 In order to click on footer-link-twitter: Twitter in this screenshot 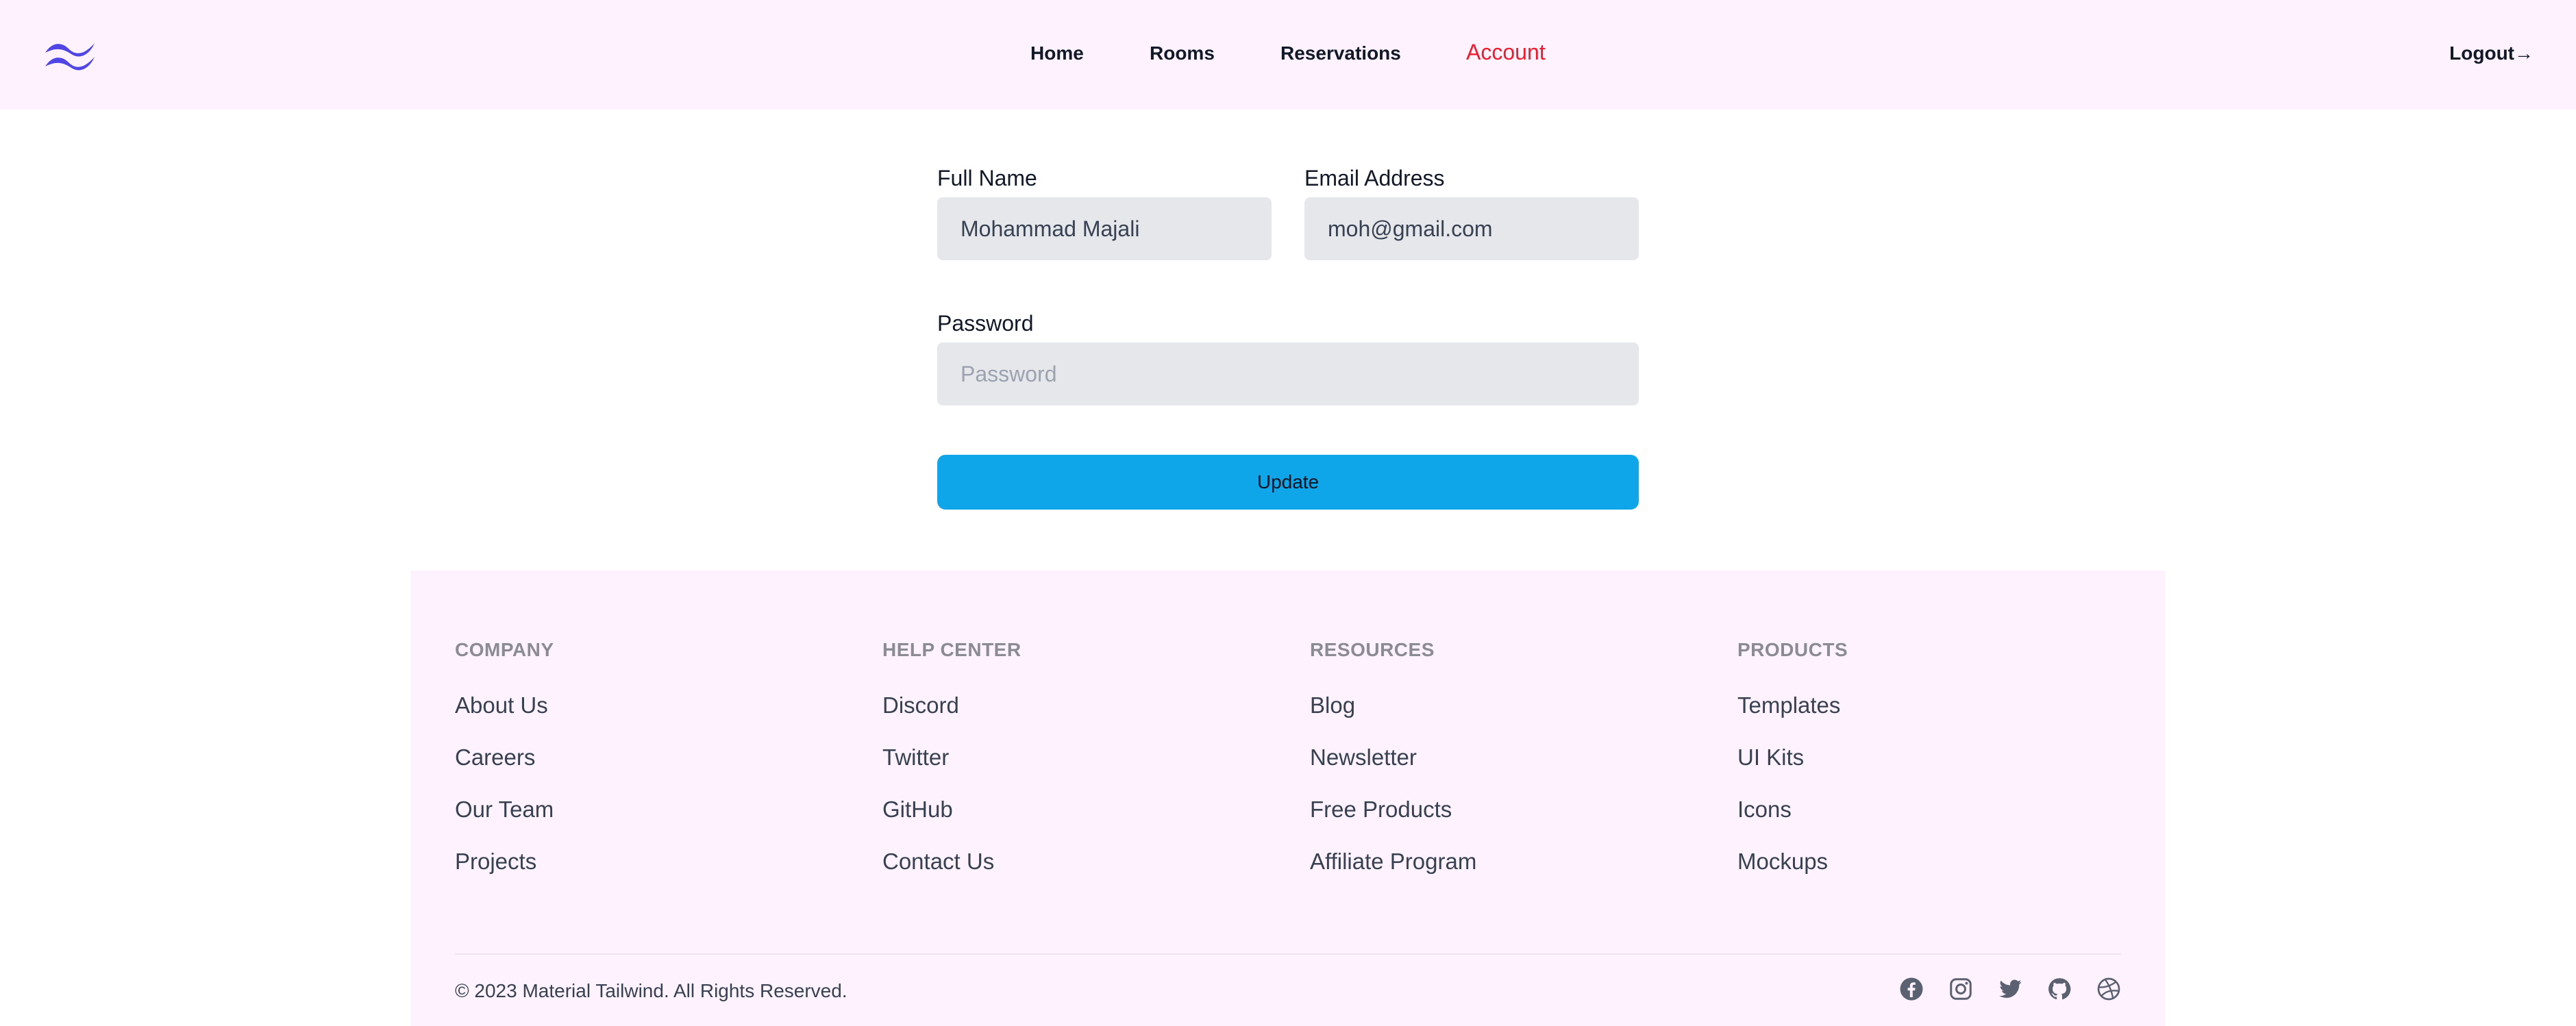, I will do `click(951, 771)`.